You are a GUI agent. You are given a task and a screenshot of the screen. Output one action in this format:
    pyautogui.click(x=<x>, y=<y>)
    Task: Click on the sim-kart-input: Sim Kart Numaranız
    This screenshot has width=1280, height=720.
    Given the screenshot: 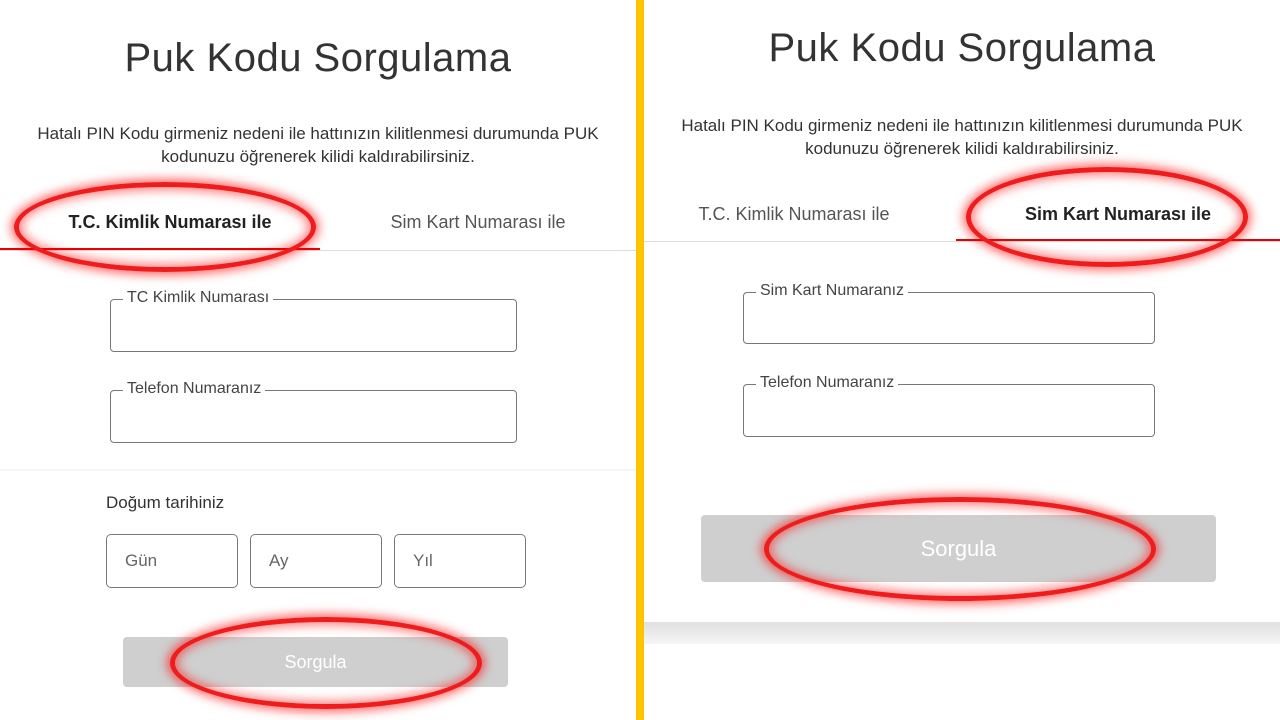 What is the action you would take?
    pyautogui.click(x=949, y=313)
    